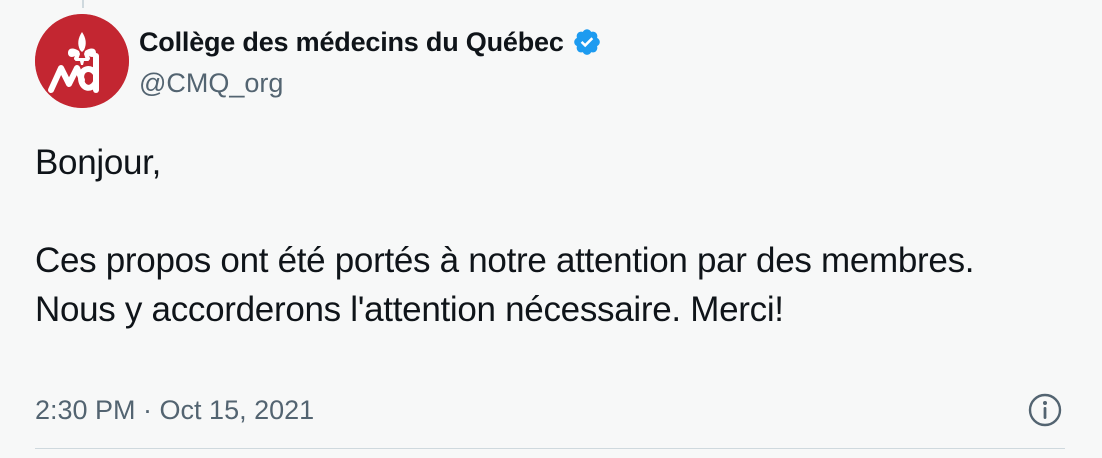 This screenshot has width=1102, height=458. What do you see at coordinates (550, 448) in the screenshot?
I see `tweet-divider` at bounding box center [550, 448].